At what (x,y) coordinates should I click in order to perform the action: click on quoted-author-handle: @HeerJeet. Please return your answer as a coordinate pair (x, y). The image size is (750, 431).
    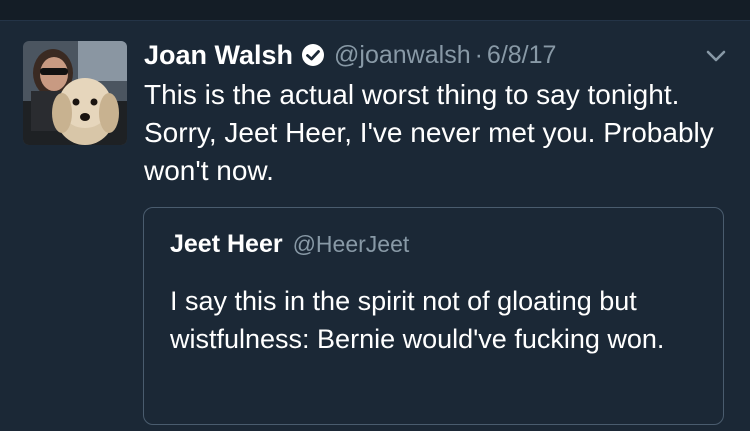
    Looking at the image, I should click on (351, 244).